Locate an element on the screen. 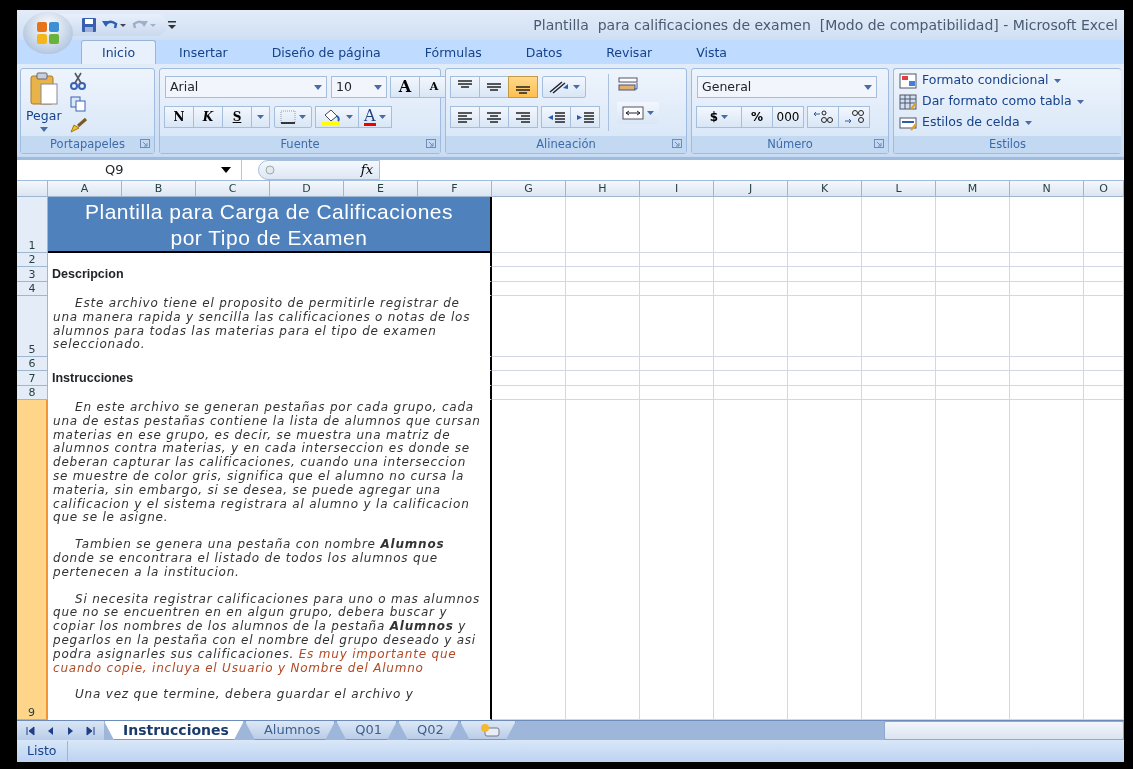  name-box: Q9 is located at coordinates (129, 170).